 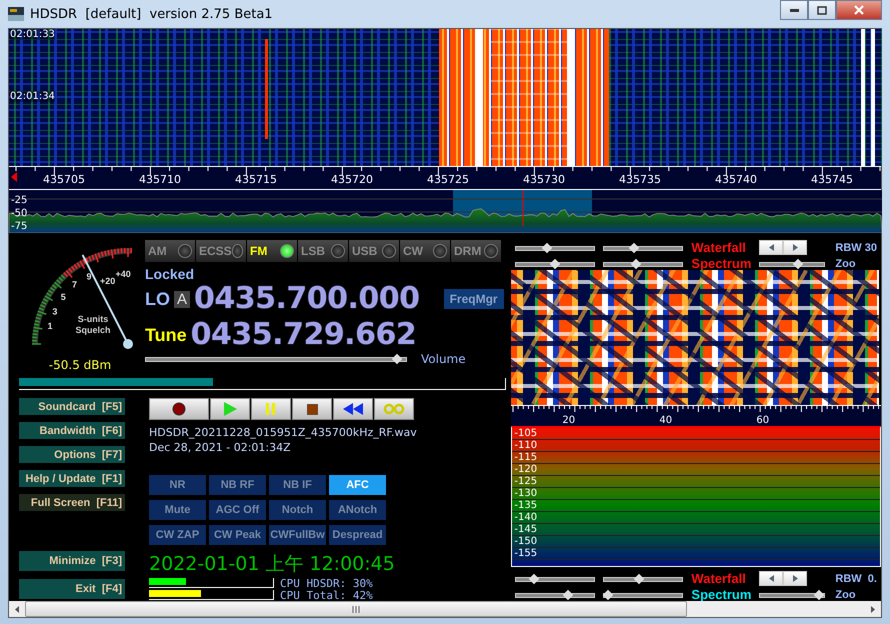 What do you see at coordinates (177, 510) in the screenshot?
I see `dsp-button: Mute` at bounding box center [177, 510].